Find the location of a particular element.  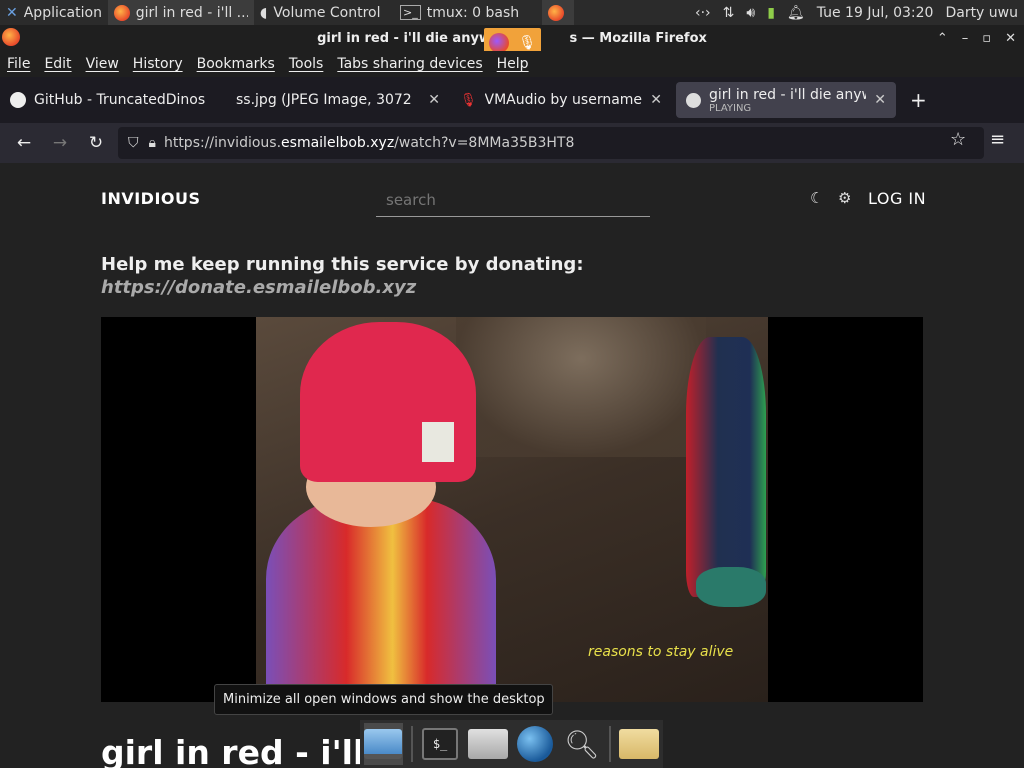

web-browser-launcher is located at coordinates (535, 744).